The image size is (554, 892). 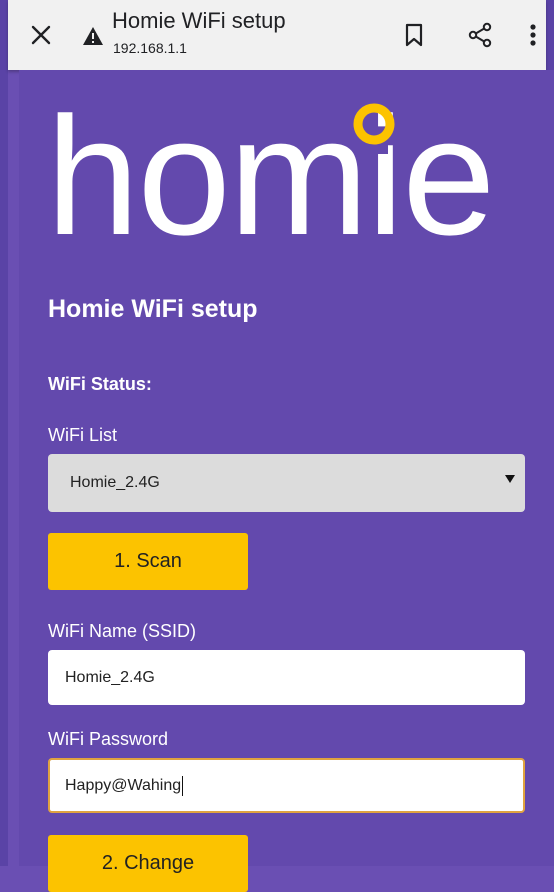 What do you see at coordinates (122, 631) in the screenshot?
I see `ssid-label: WiFi Name (SSID)` at bounding box center [122, 631].